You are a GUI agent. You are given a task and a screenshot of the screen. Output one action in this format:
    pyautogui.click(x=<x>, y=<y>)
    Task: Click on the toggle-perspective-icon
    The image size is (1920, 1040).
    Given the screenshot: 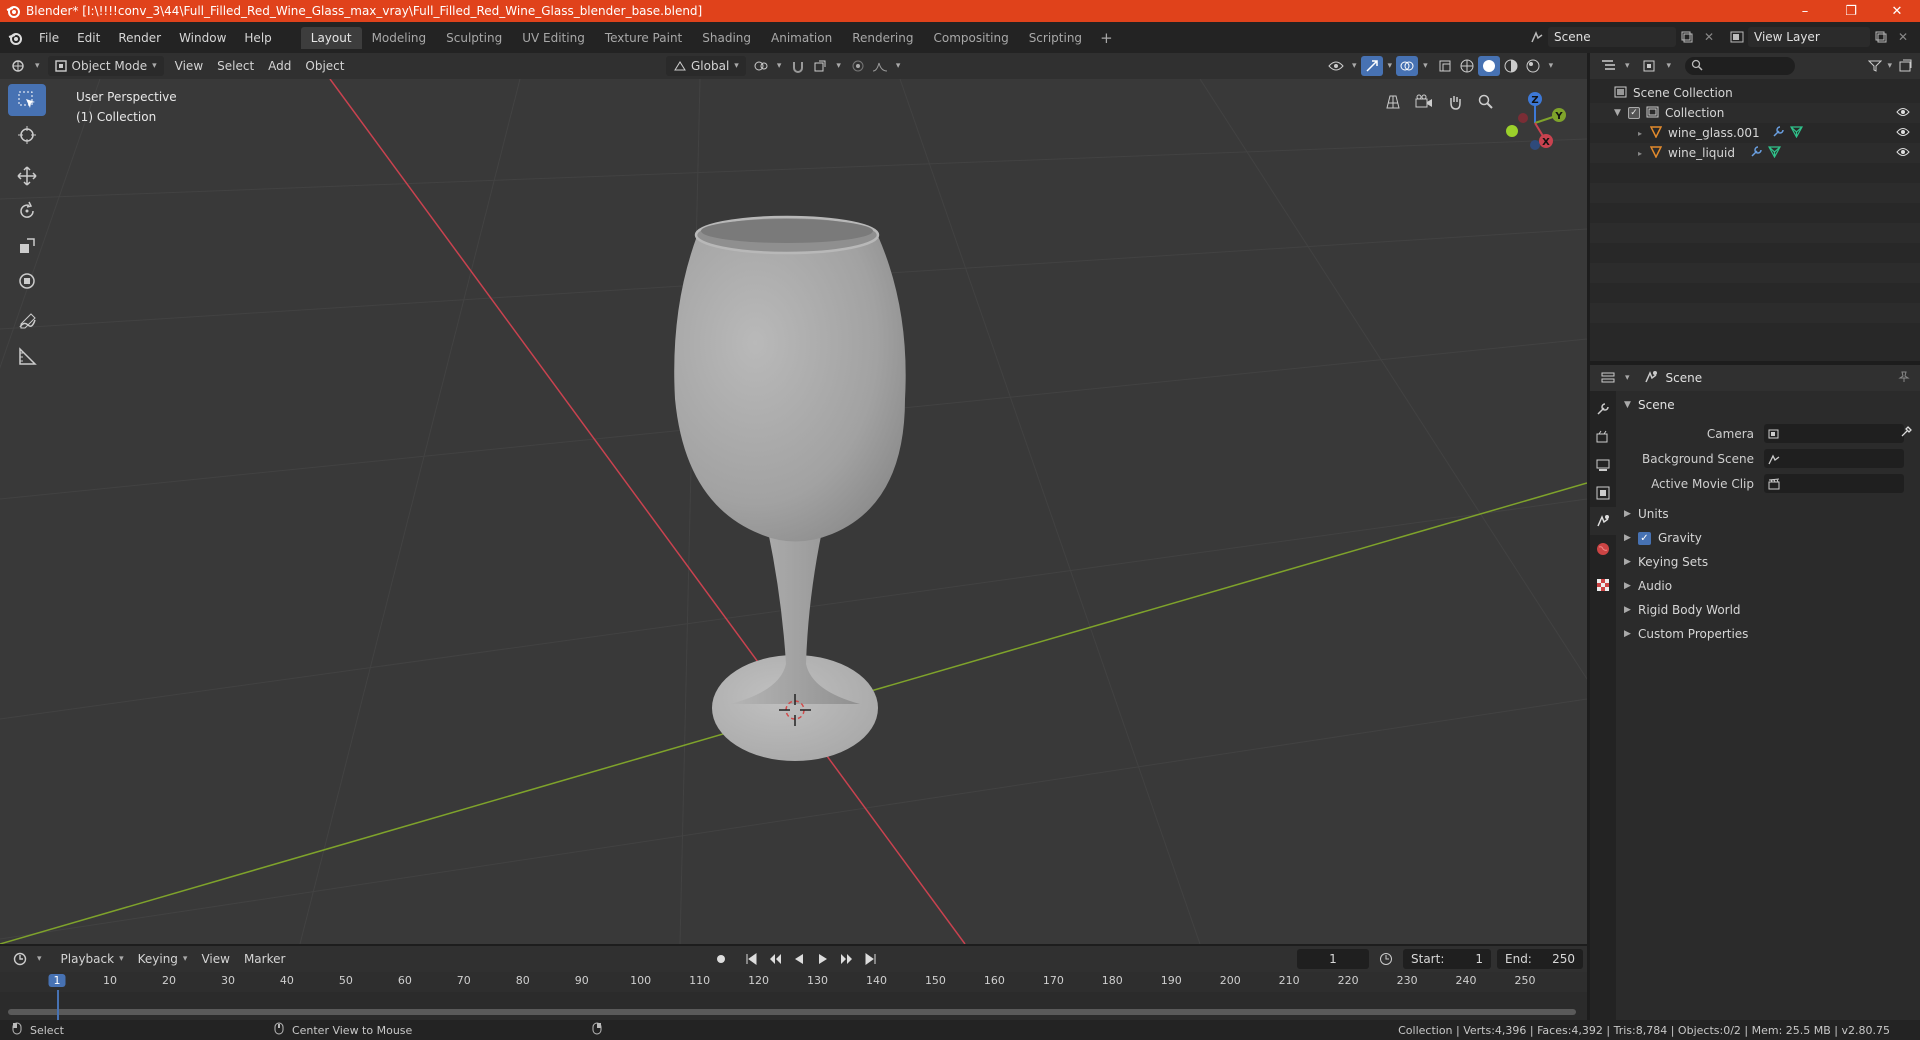 What is the action you would take?
    pyautogui.click(x=1393, y=102)
    